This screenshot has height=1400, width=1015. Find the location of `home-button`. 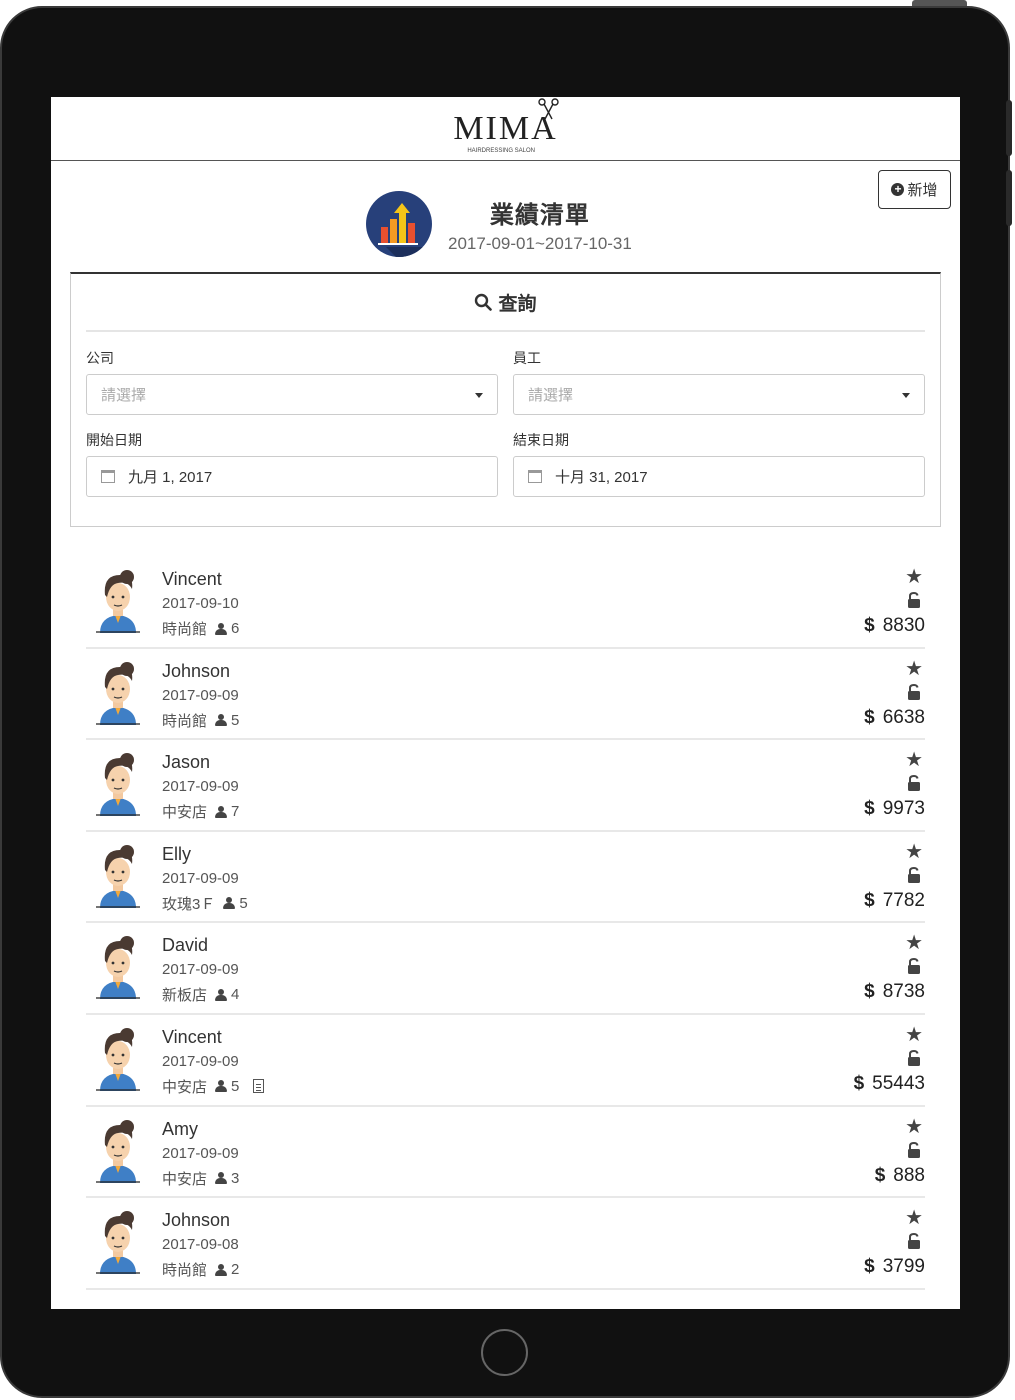

home-button is located at coordinates (504, 1352).